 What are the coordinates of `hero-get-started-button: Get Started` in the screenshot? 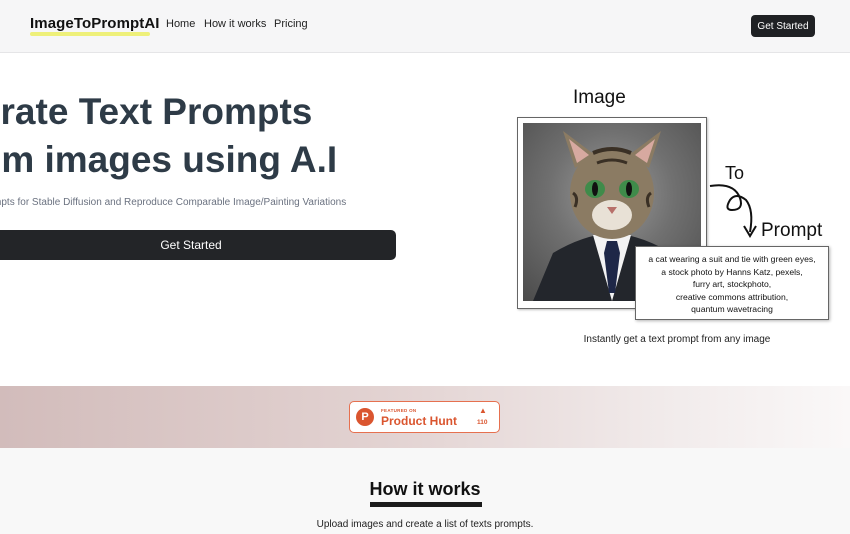 It's located at (198, 245).